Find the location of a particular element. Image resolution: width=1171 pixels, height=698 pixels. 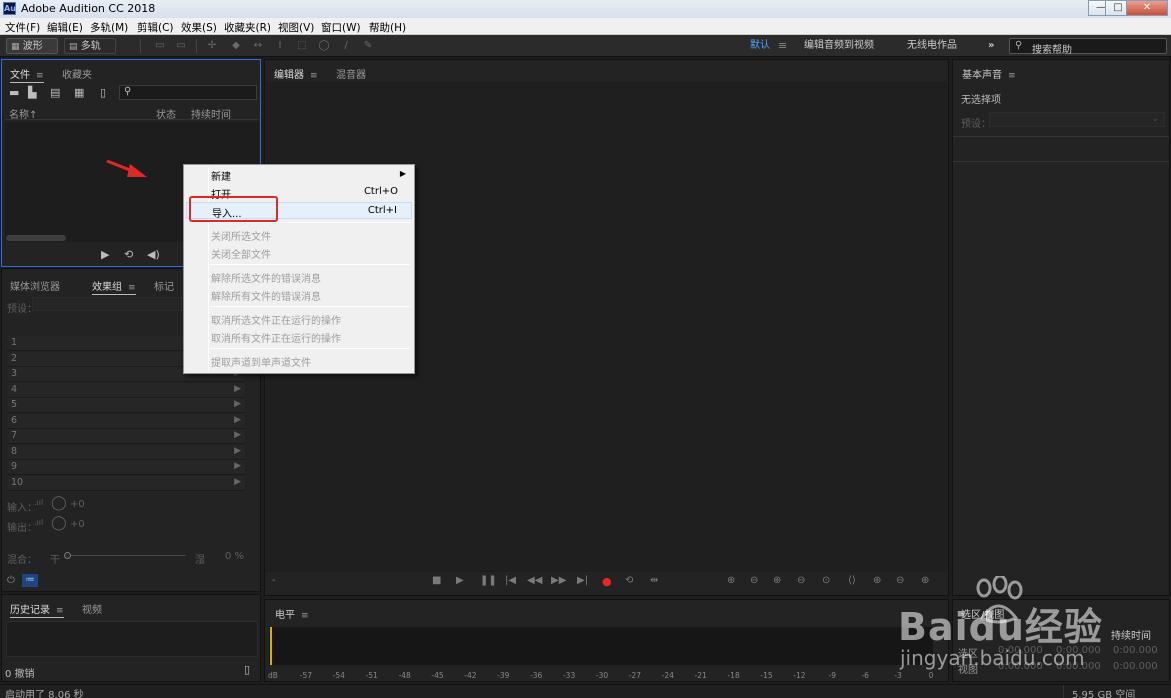

time-selection-tool-icon: I is located at coordinates (280, 46).